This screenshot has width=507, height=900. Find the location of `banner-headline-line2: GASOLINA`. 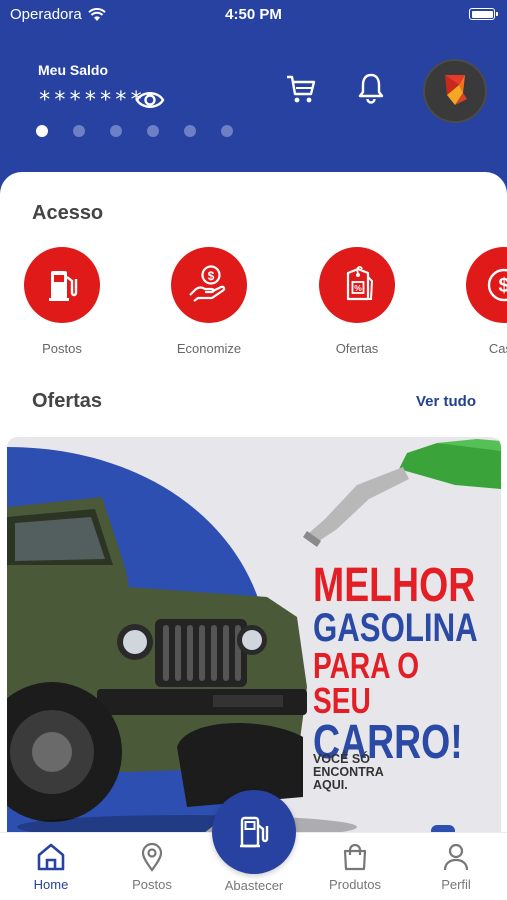

banner-headline-line2: GASOLINA is located at coordinates (395, 628).